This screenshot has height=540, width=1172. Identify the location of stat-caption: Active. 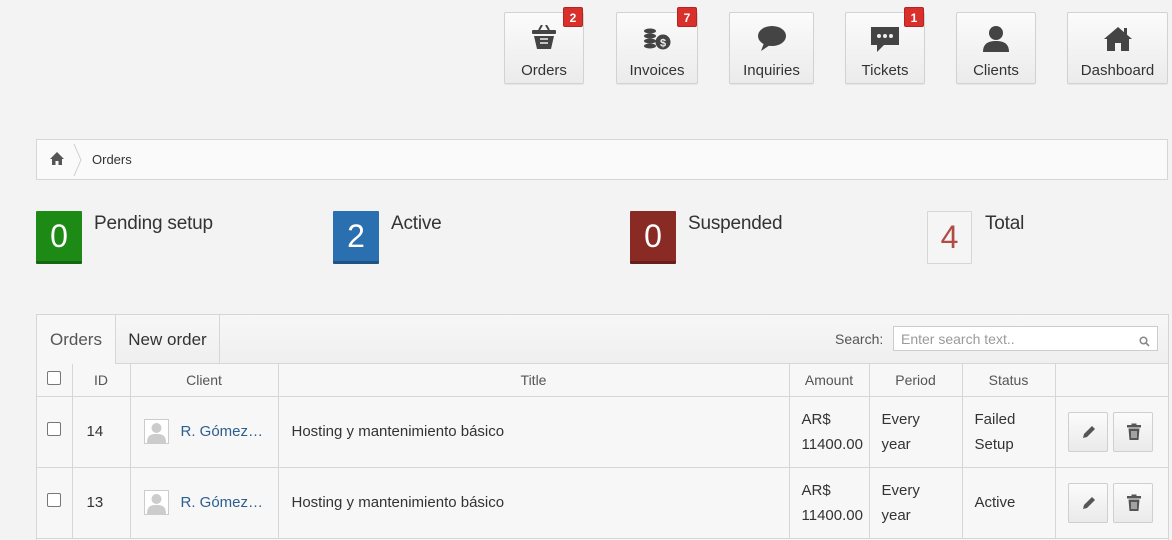
(416, 223).